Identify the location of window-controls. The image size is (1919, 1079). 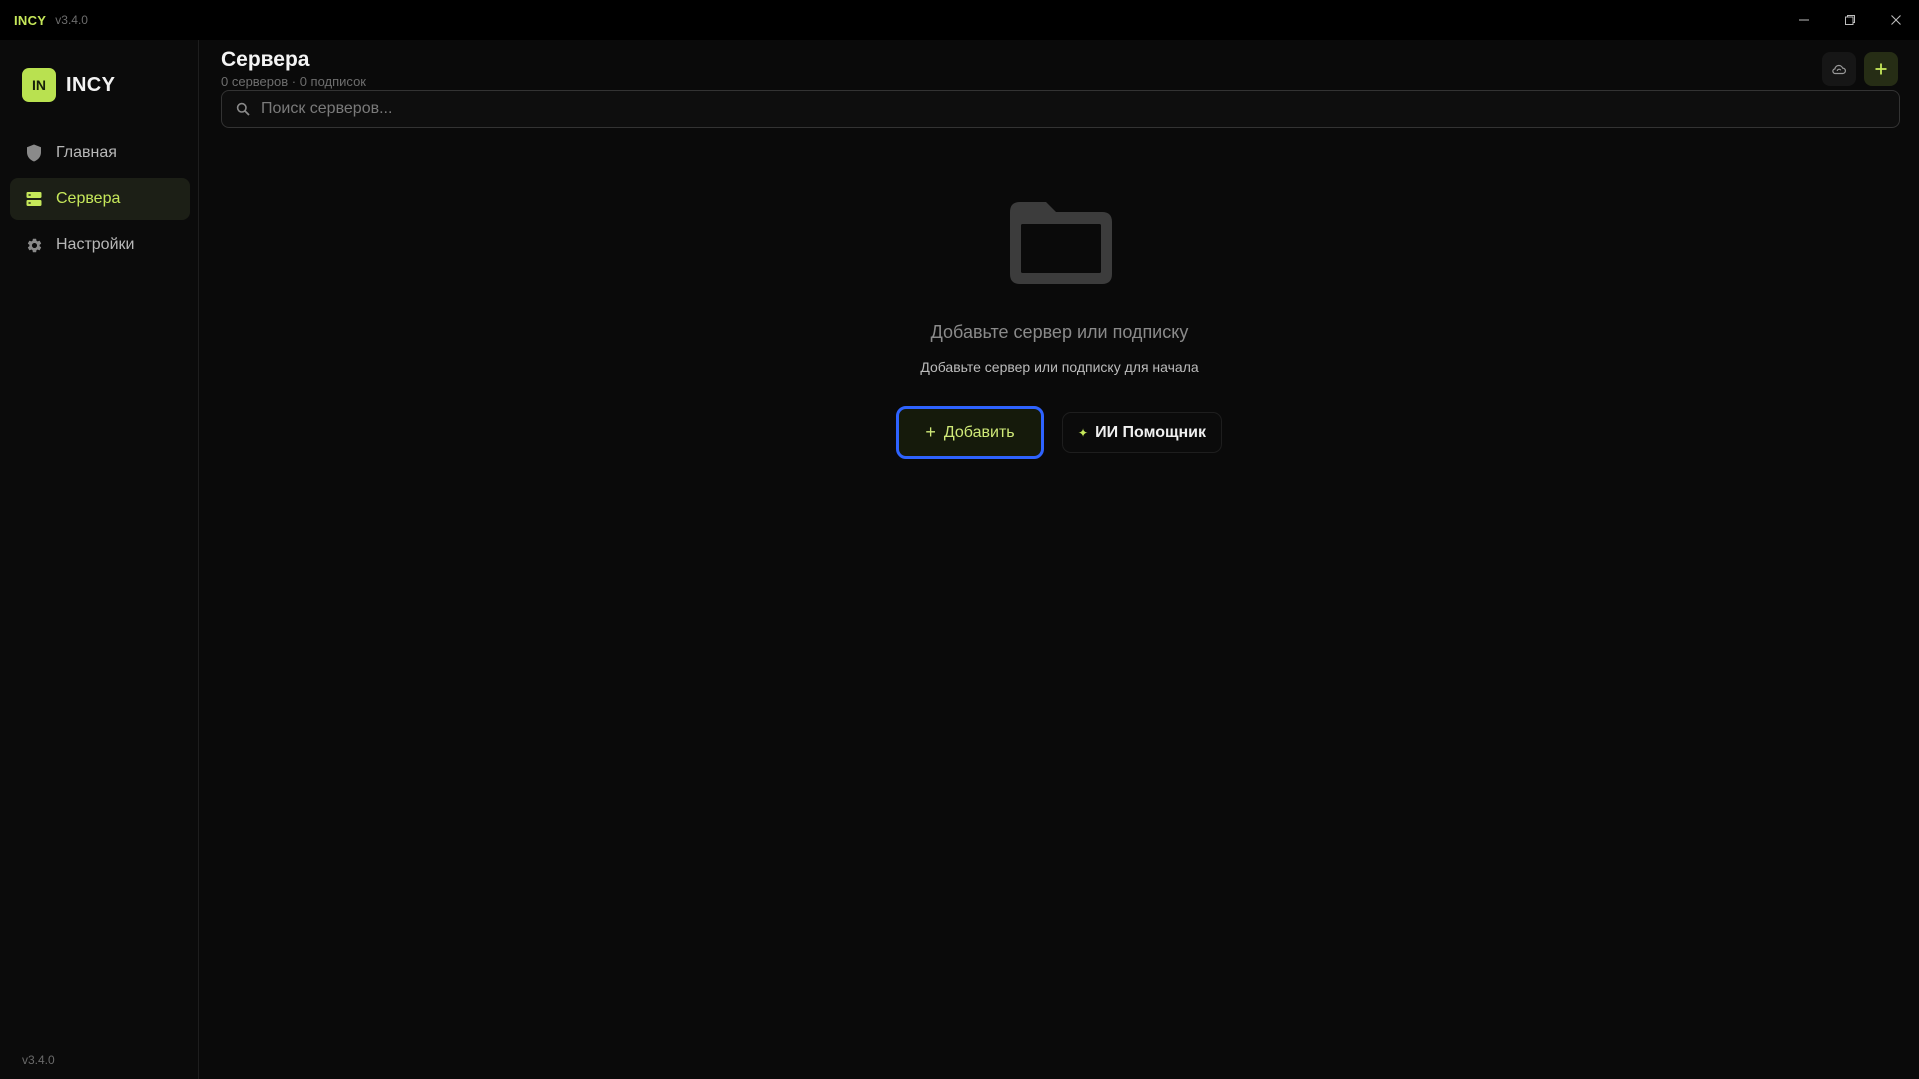
(1850, 20).